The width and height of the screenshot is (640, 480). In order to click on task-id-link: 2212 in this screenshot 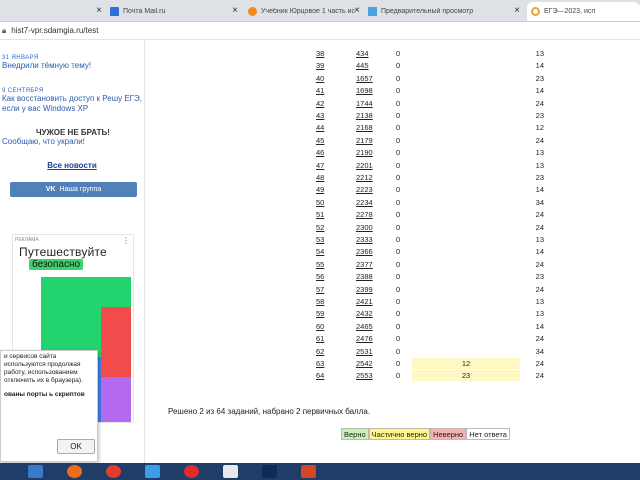, I will do `click(371, 177)`.